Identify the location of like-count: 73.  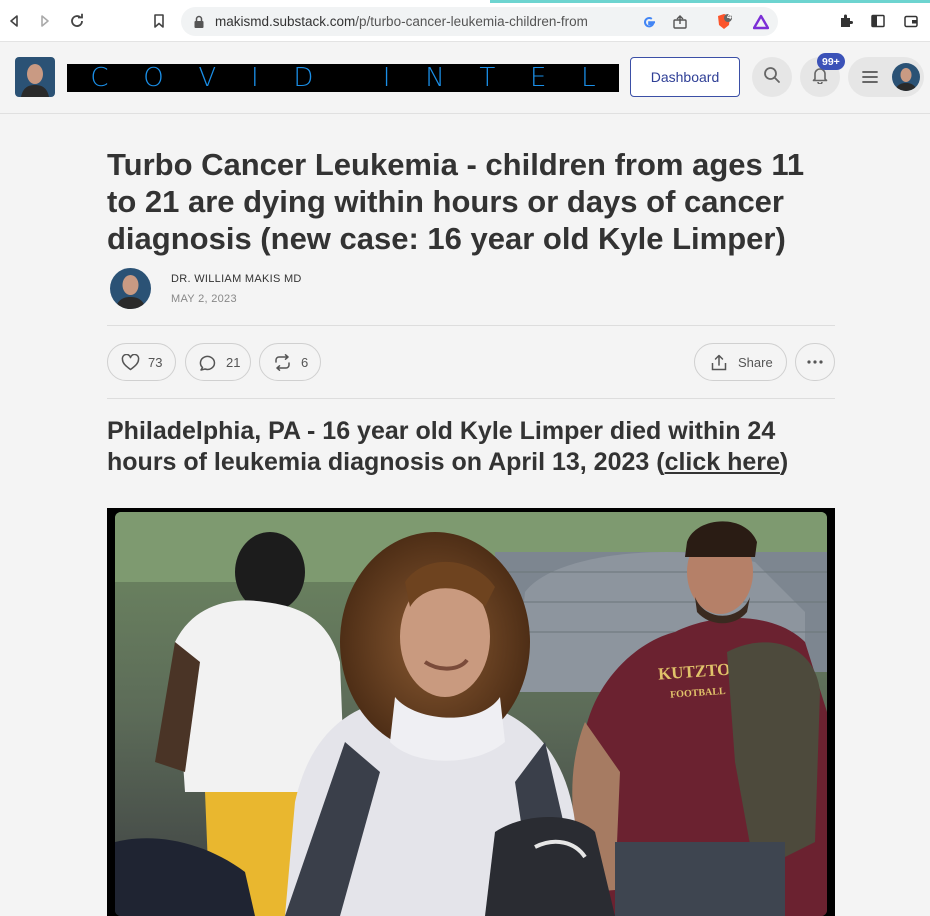
(155, 362).